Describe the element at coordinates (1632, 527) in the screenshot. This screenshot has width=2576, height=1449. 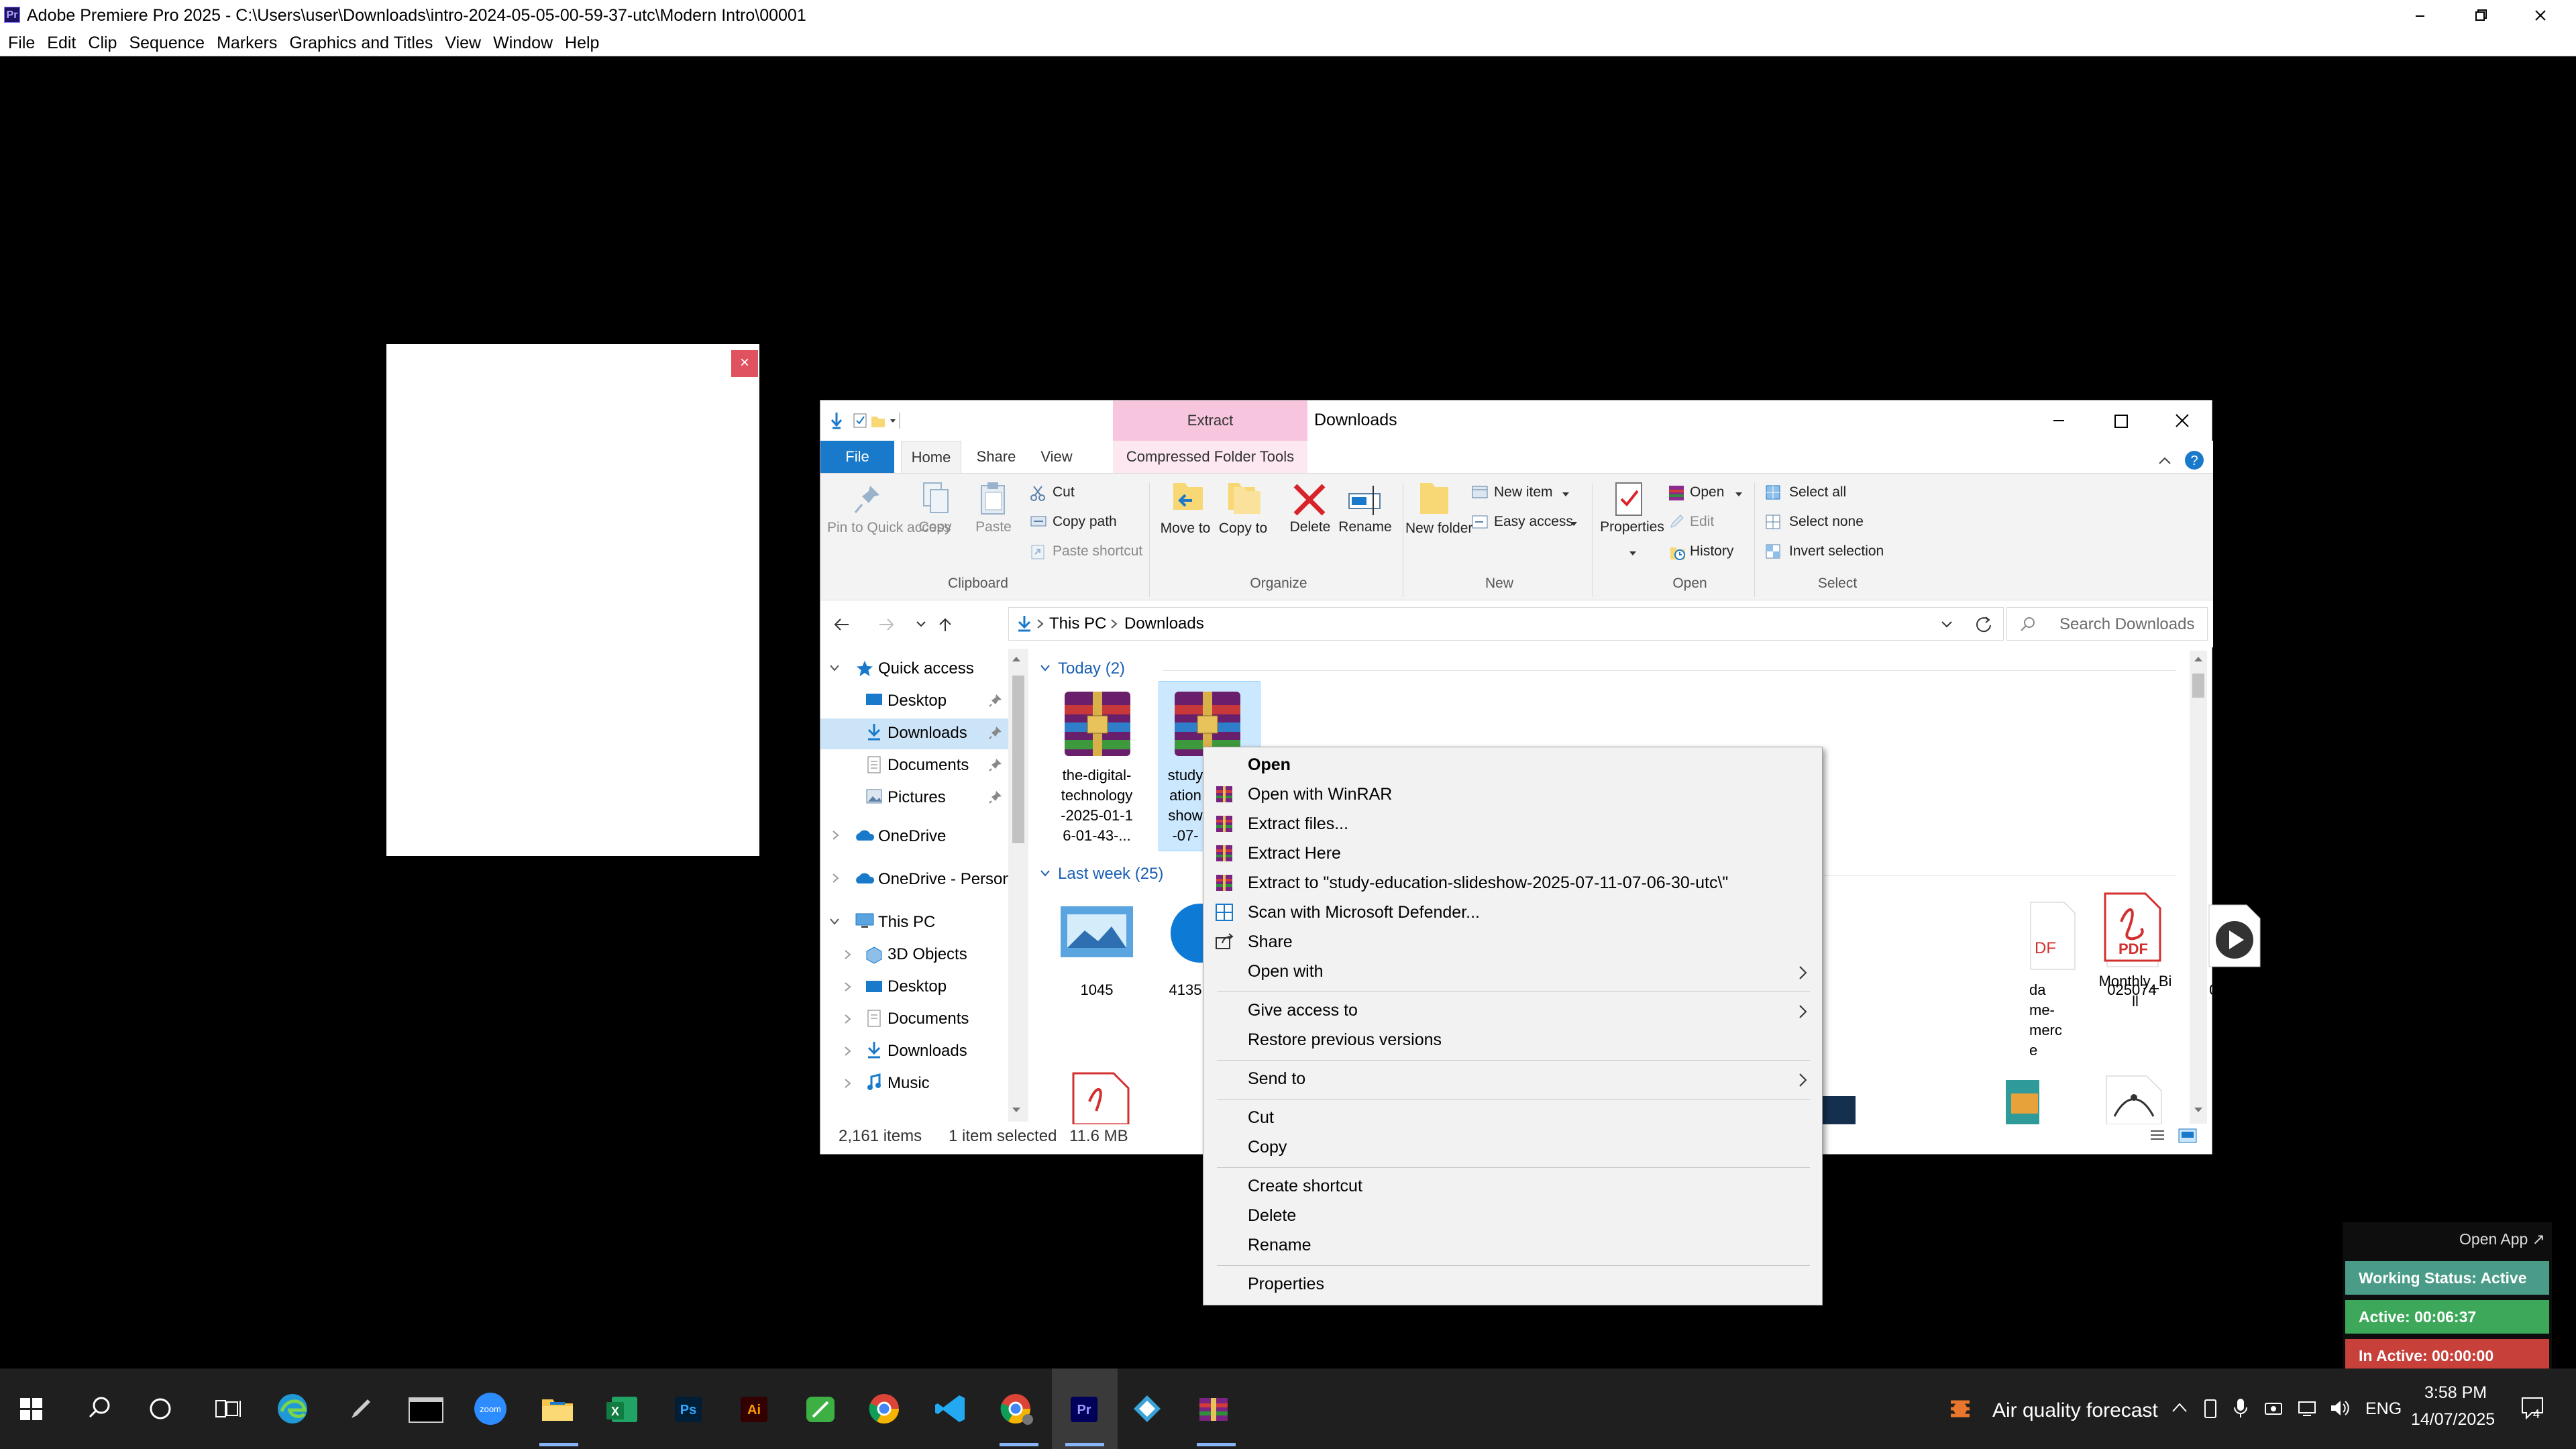
I see `properties-button: Properties` at that location.